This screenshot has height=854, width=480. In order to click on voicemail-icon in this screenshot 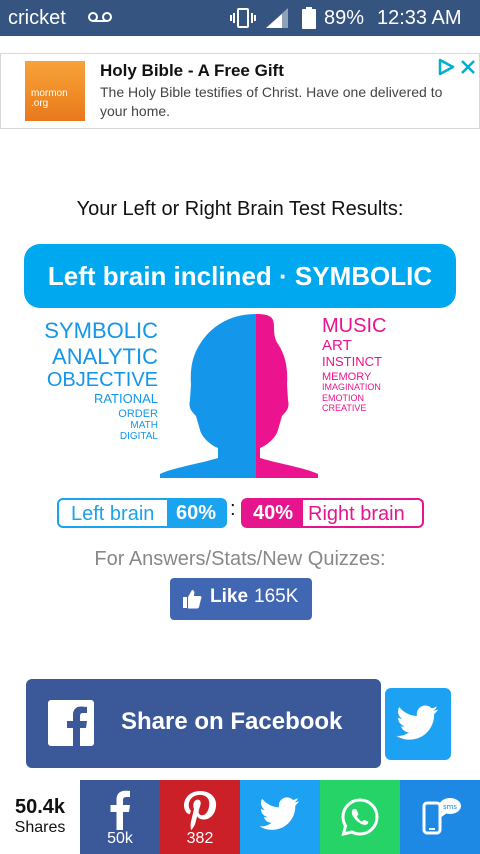, I will do `click(100, 20)`.